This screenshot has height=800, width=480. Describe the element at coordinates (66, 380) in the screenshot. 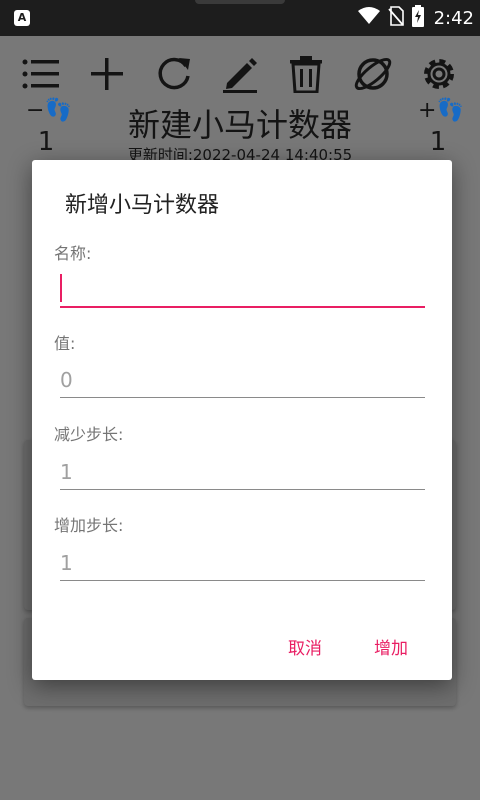

I see `value-value: 0` at that location.